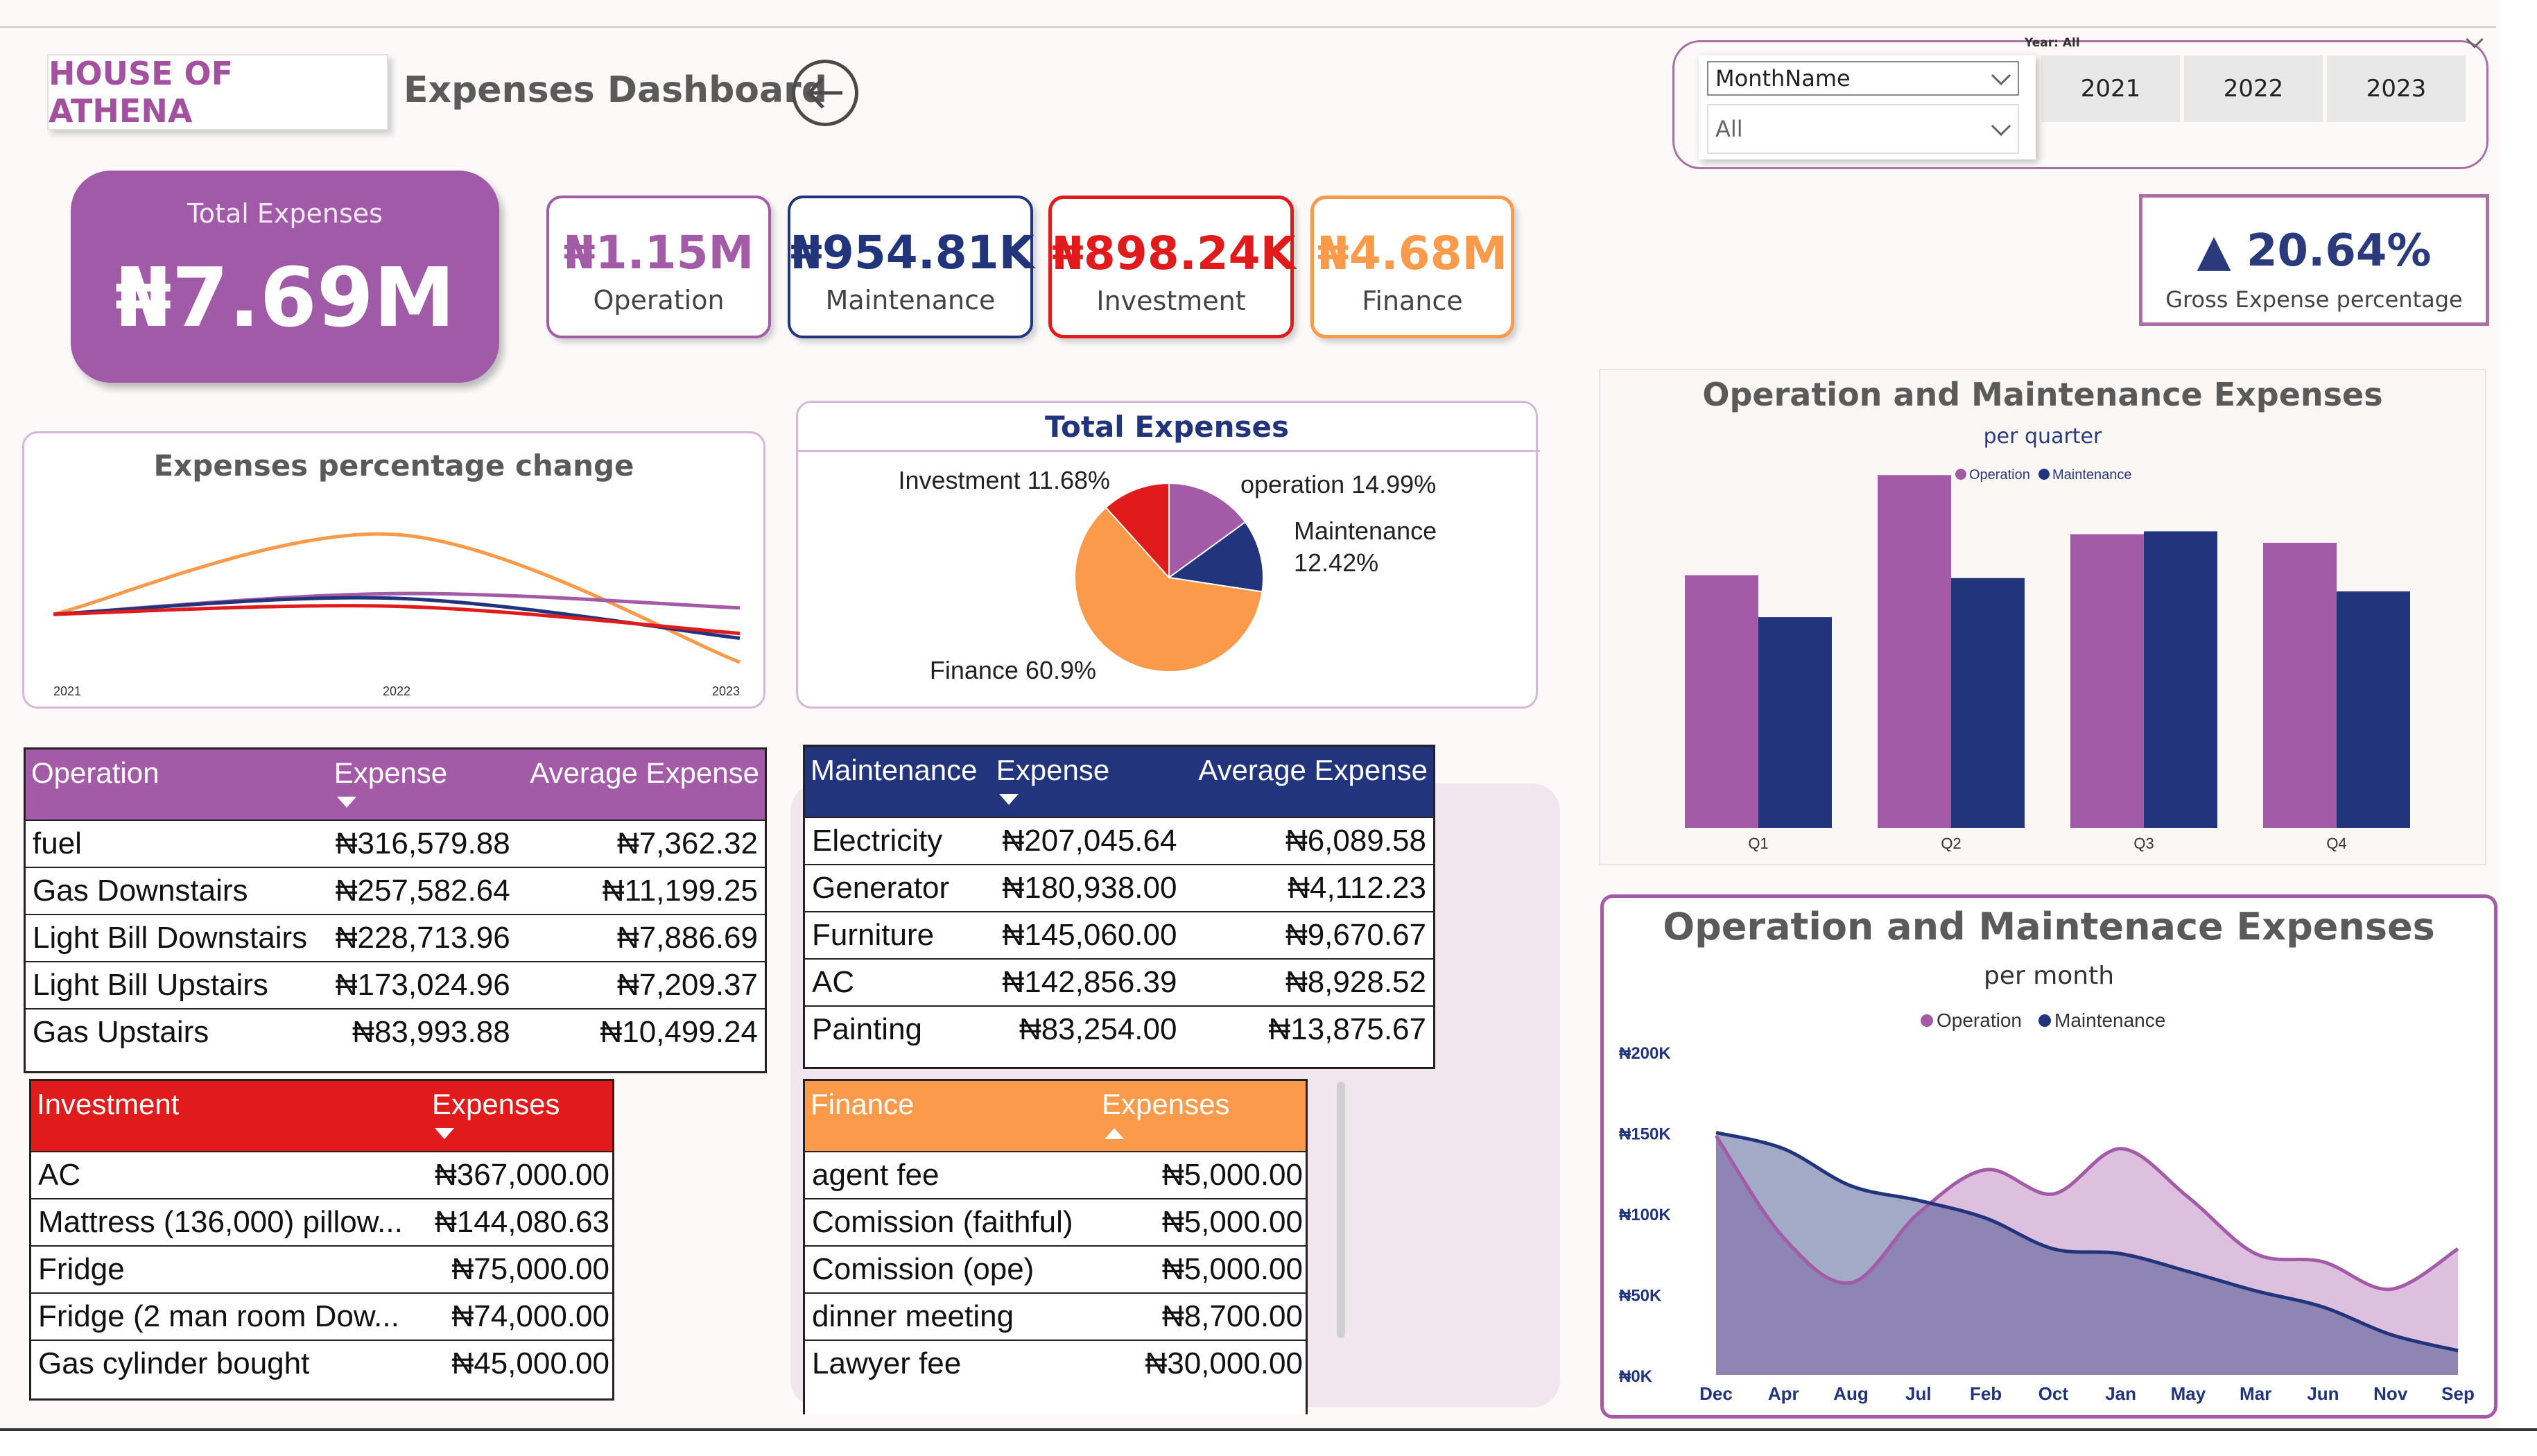 The width and height of the screenshot is (2537, 1456). I want to click on y-tick-label: ₦50K, so click(1640, 1296).